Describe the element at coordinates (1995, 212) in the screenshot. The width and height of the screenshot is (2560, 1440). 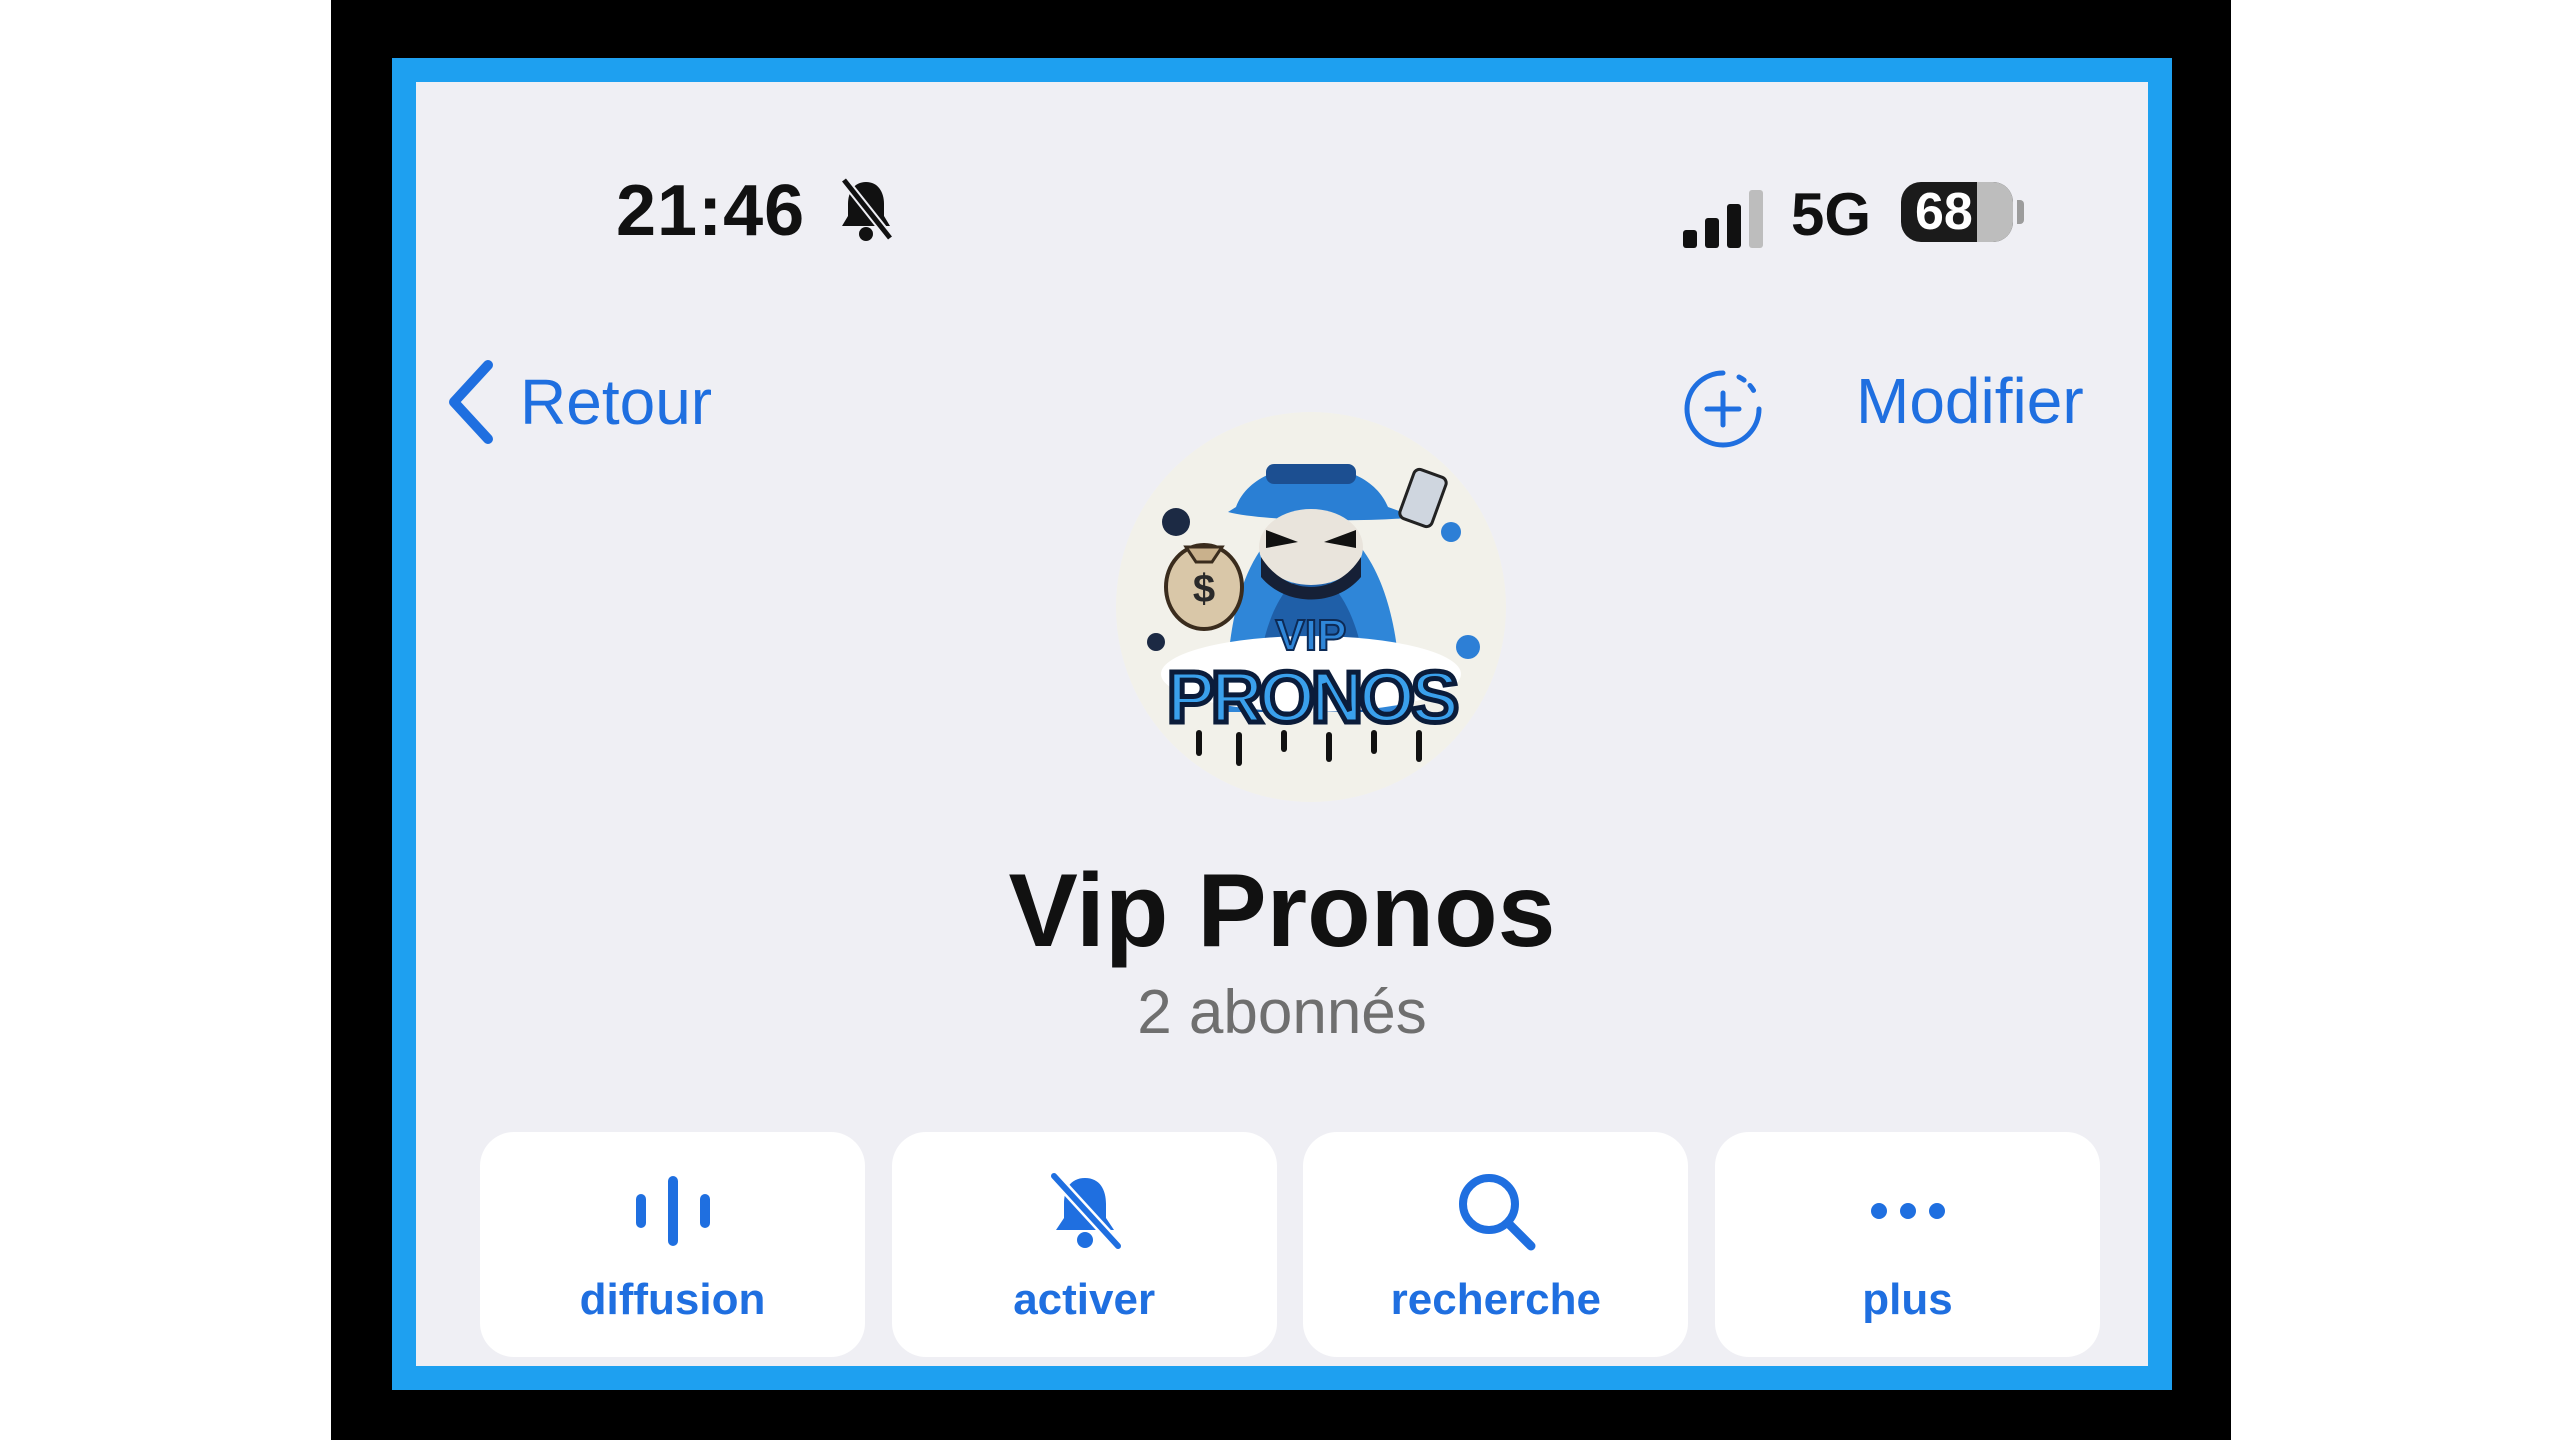
I see `battery-empty-portion` at that location.